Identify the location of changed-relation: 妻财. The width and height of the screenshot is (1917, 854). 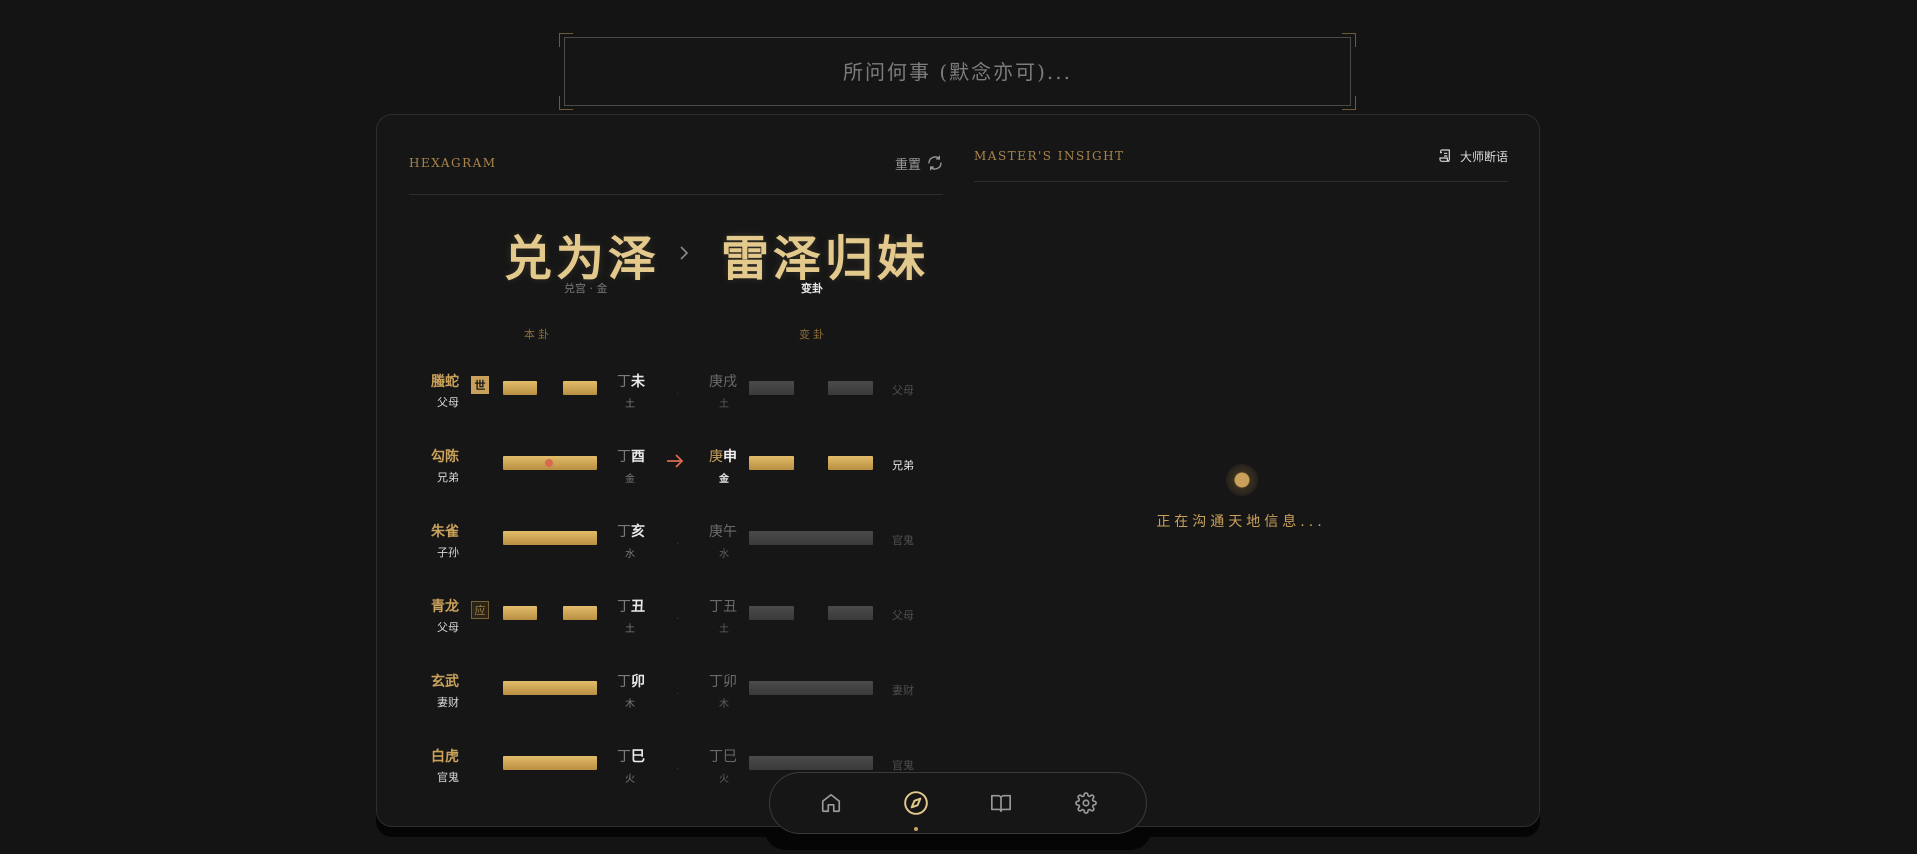
(903, 690).